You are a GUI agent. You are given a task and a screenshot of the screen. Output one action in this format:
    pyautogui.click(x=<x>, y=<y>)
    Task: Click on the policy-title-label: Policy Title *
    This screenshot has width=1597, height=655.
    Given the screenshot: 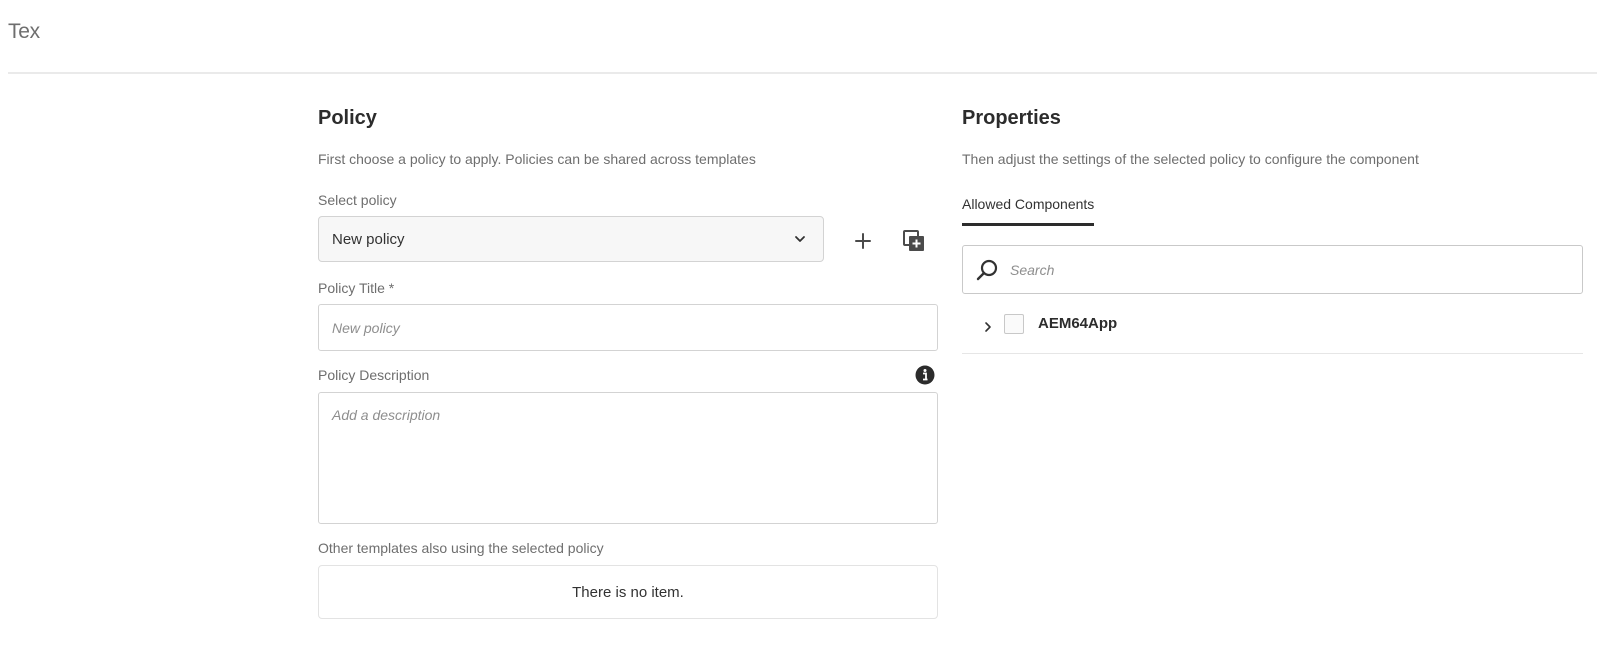 What is the action you would take?
    pyautogui.click(x=356, y=288)
    